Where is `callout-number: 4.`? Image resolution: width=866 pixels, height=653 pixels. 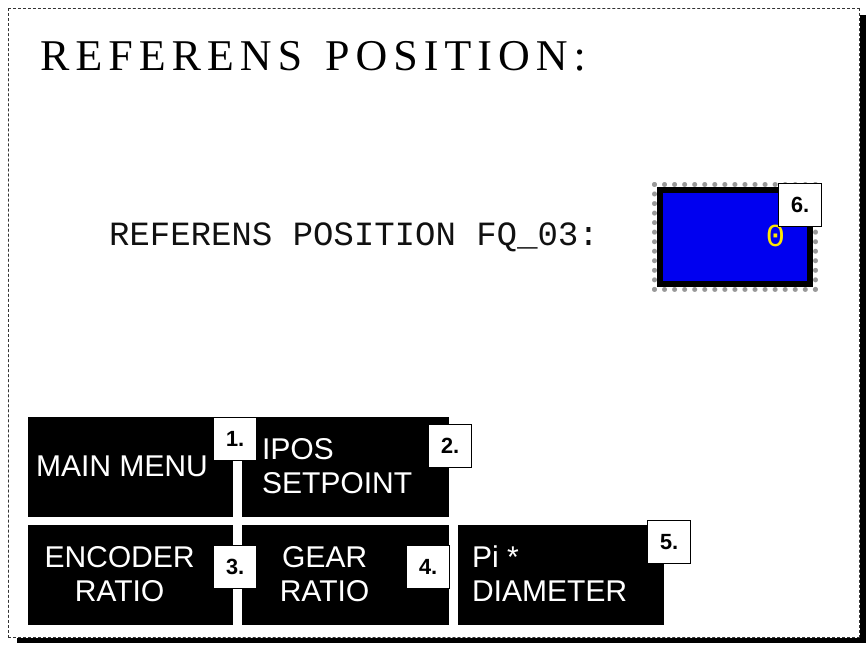 callout-number: 4. is located at coordinates (428, 567).